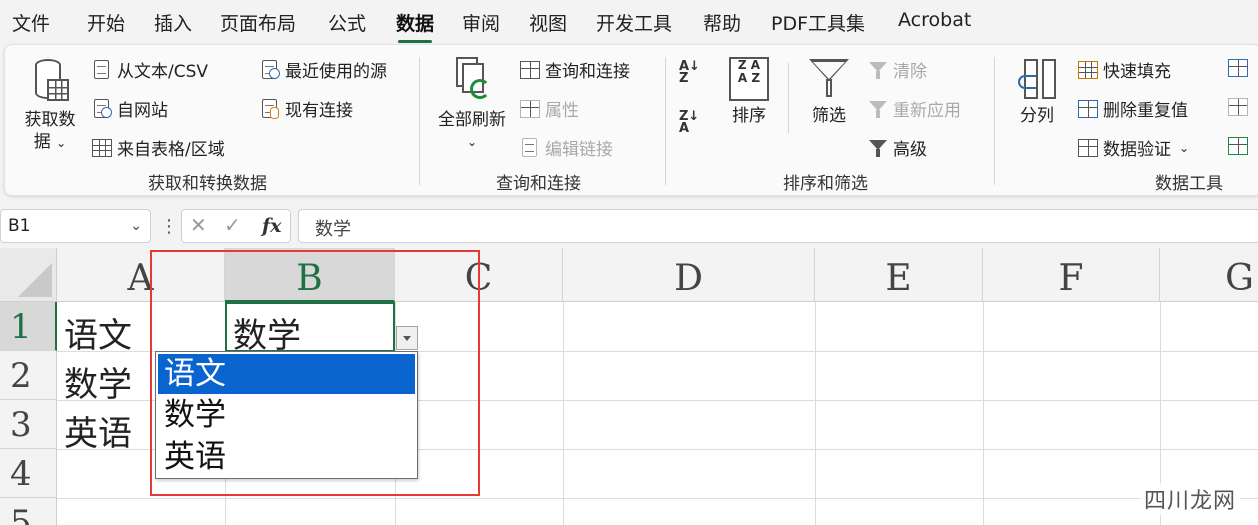 The image size is (1258, 525). I want to click on properties-button: 属性, so click(549, 108).